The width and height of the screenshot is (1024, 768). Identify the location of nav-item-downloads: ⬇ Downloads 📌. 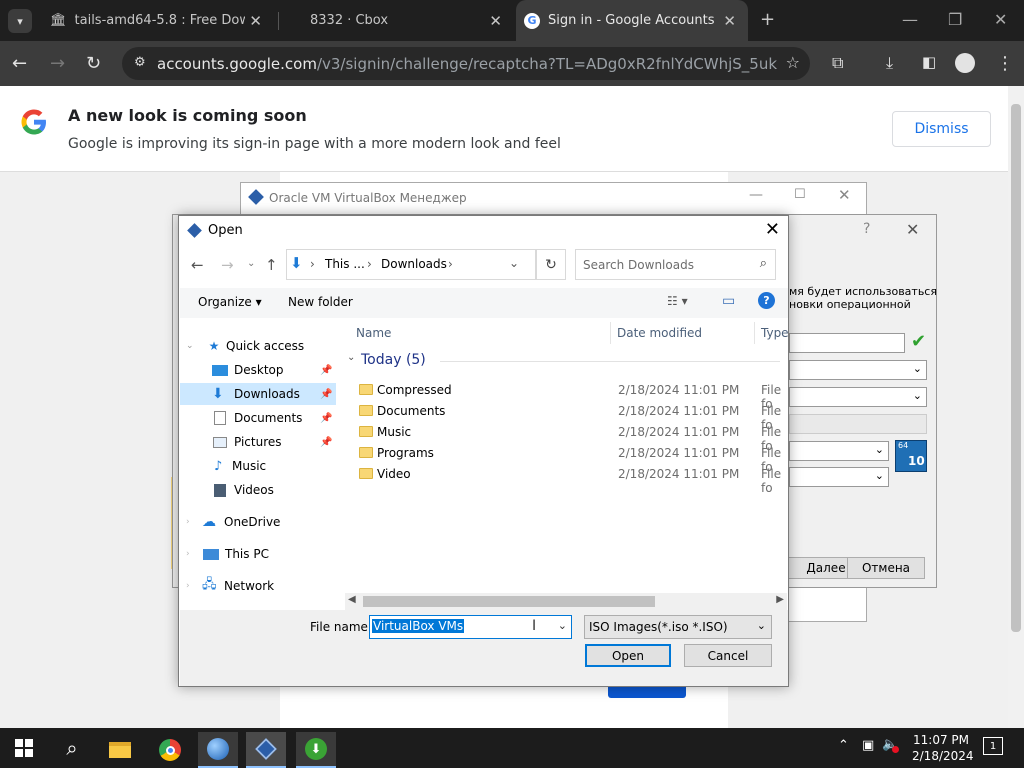
(258, 394).